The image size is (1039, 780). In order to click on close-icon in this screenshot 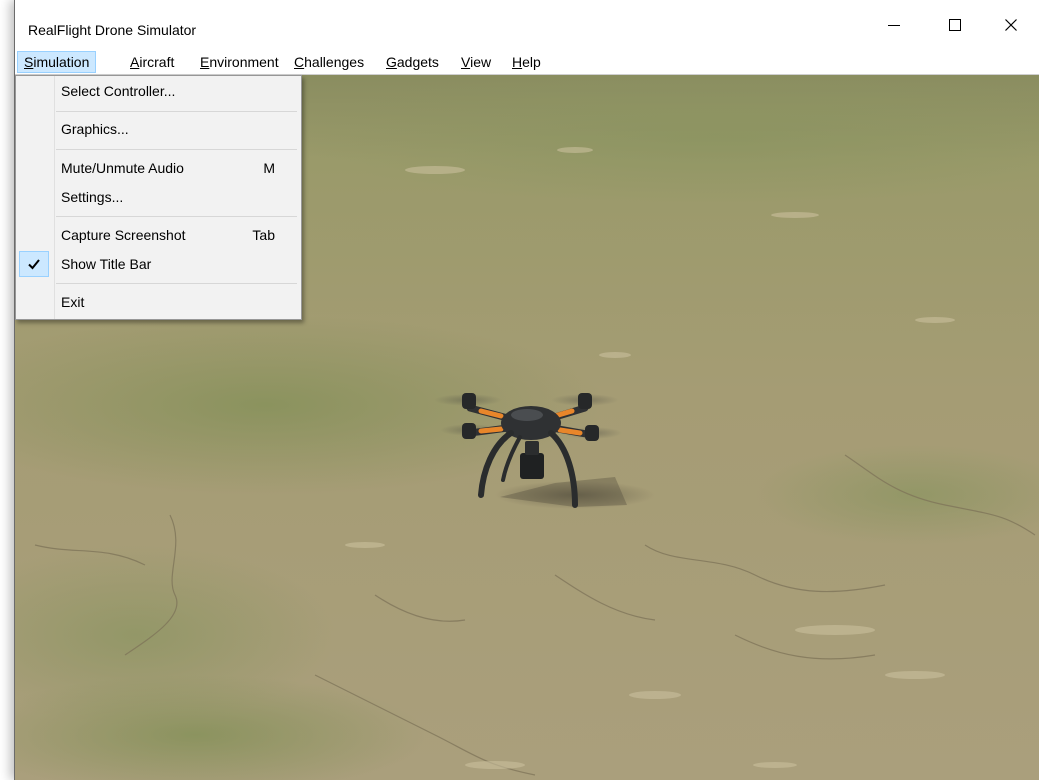, I will do `click(1011, 25)`.